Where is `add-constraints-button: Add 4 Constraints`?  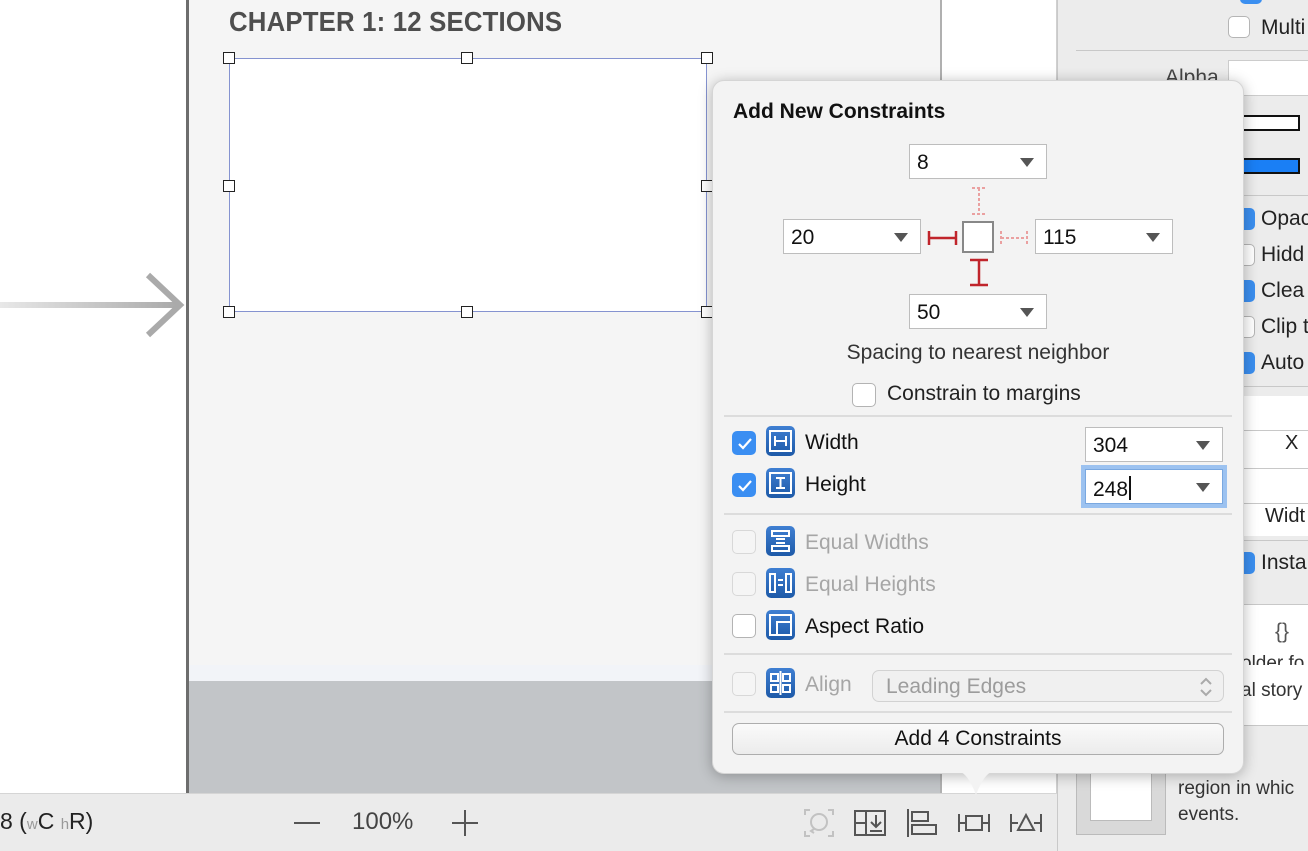 add-constraints-button: Add 4 Constraints is located at coordinates (978, 739).